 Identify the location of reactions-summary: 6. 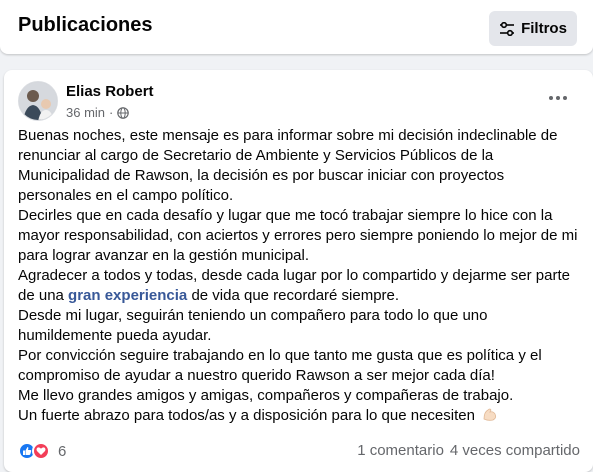
(42, 451).